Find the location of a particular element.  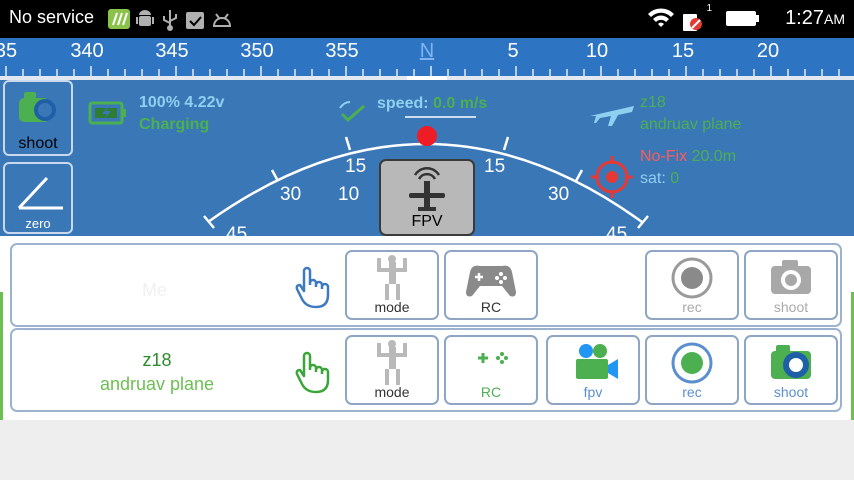

z18-rec-button: rec is located at coordinates (692, 370).